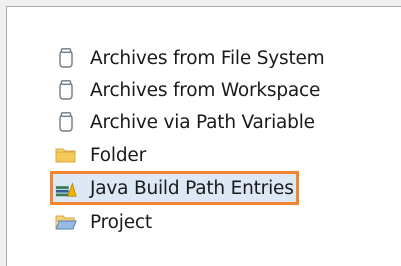 Image resolution: width=401 pixels, height=266 pixels. What do you see at coordinates (205, 90) in the screenshot?
I see `list-item-label: Archives from Workspace` at bounding box center [205, 90].